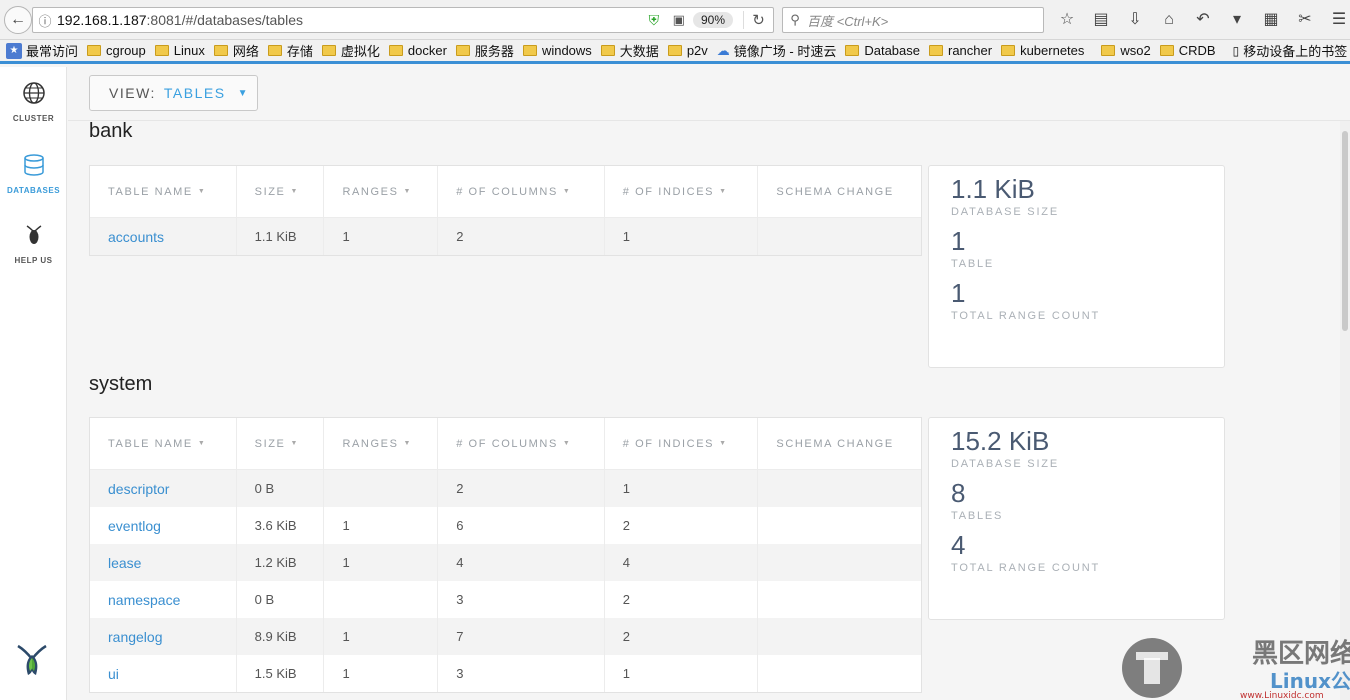  I want to click on zoom-level: 90%, so click(712, 20).